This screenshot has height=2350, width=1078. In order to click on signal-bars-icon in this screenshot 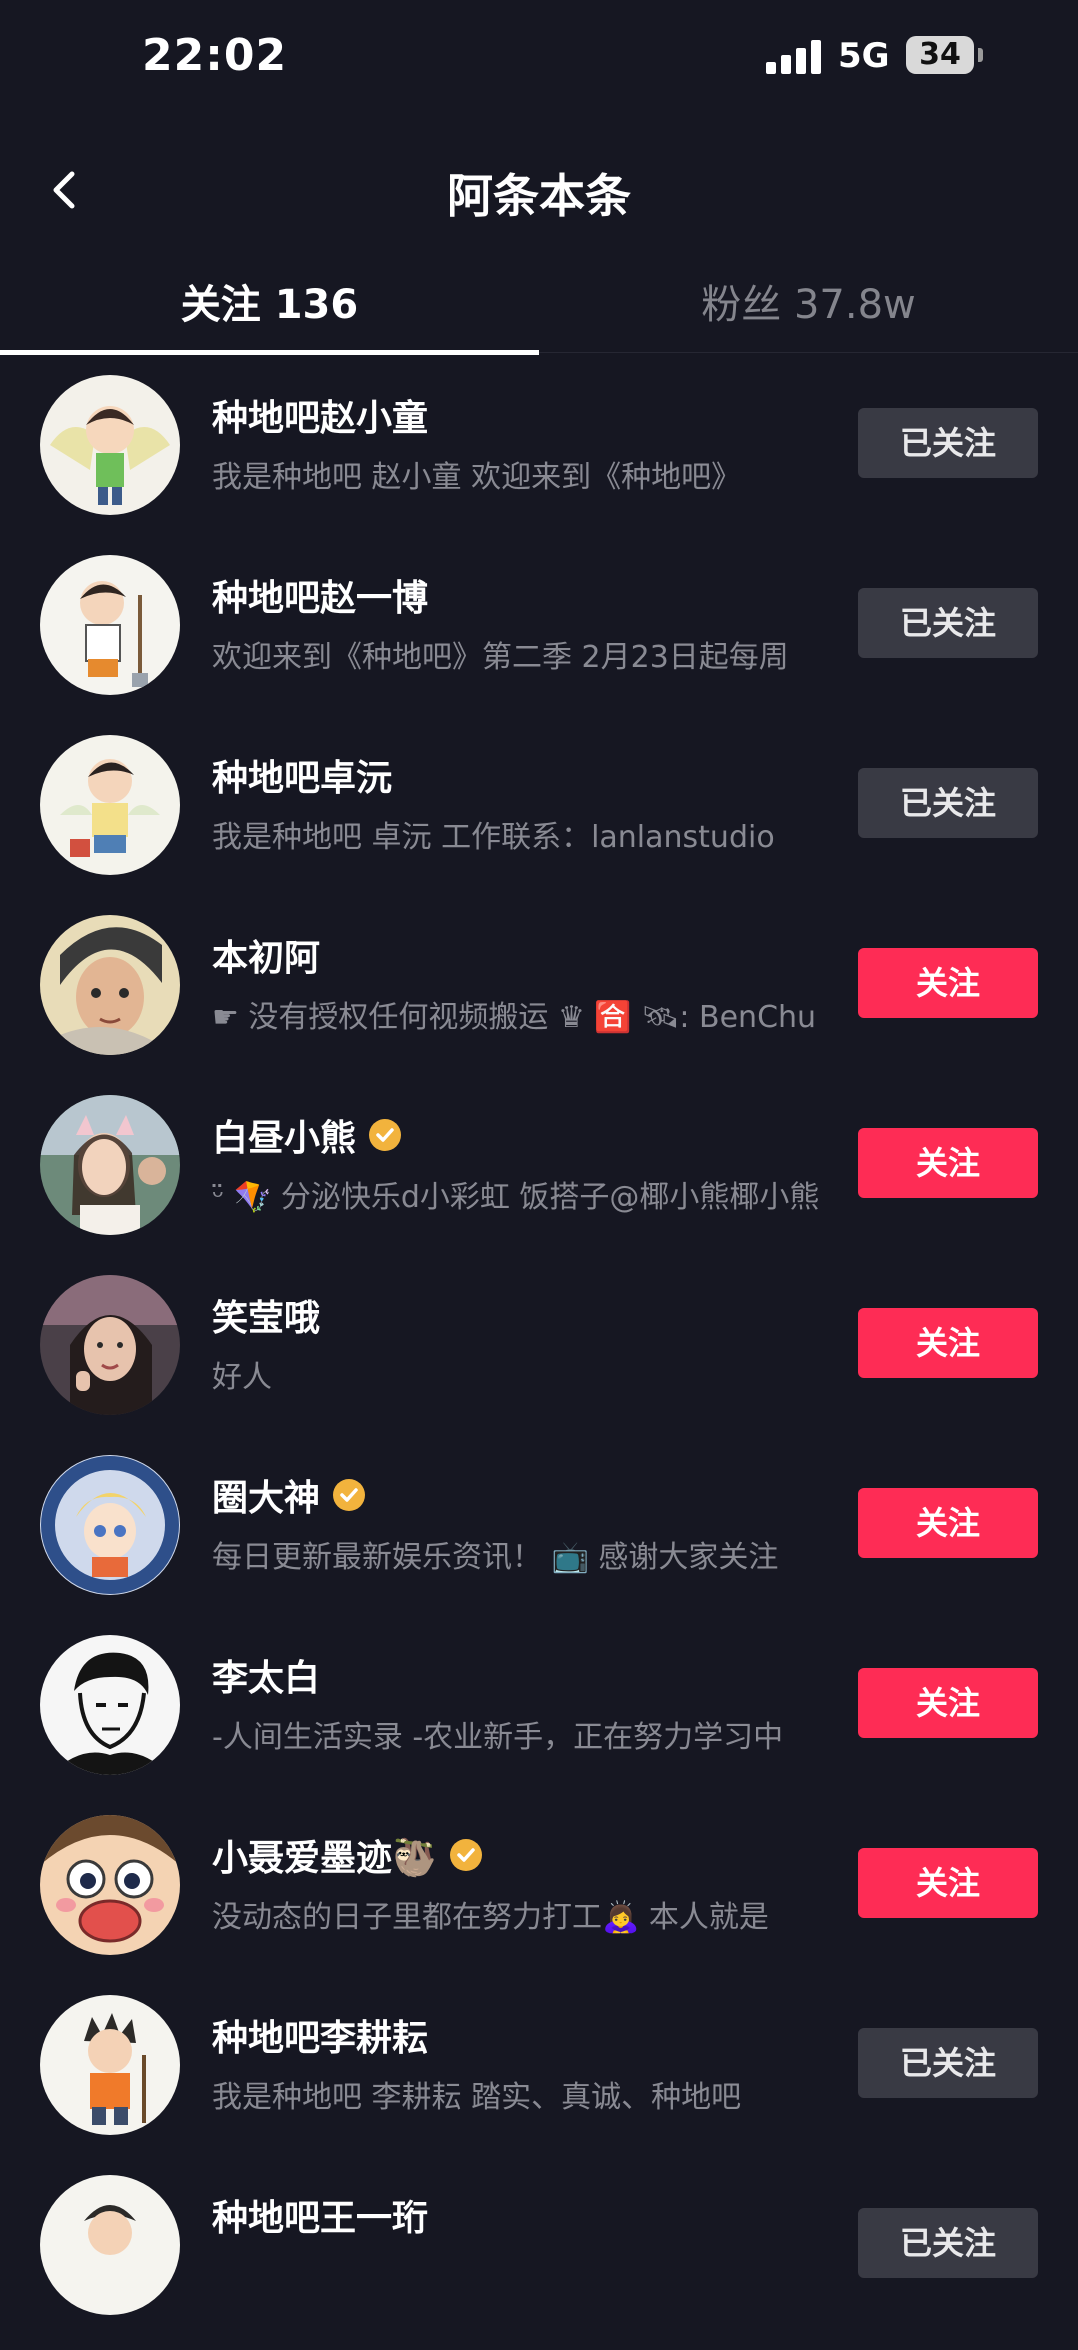, I will do `click(794, 57)`.